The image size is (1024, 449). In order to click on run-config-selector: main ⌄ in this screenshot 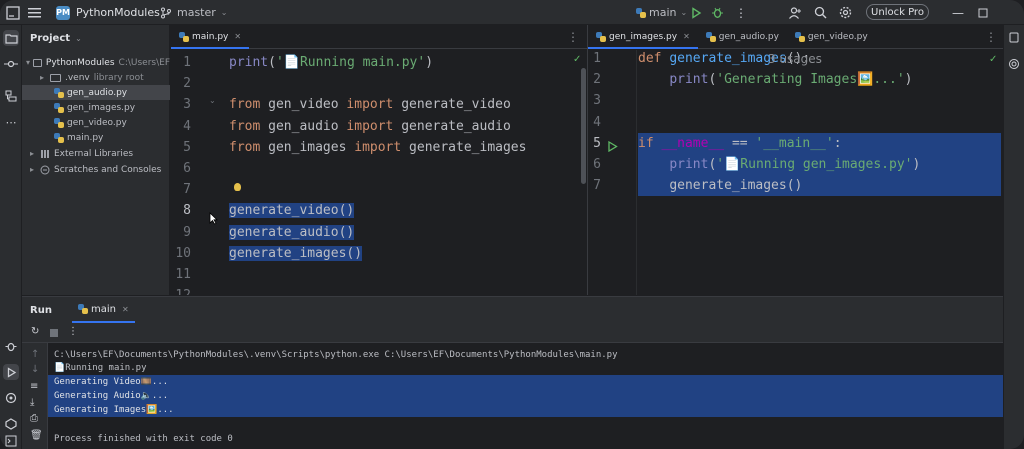, I will do `click(661, 12)`.